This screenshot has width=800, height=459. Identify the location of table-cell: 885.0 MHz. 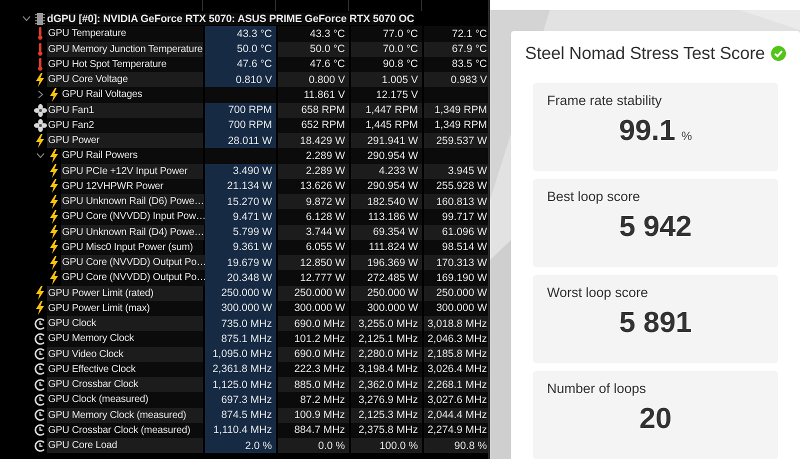
(313, 384).